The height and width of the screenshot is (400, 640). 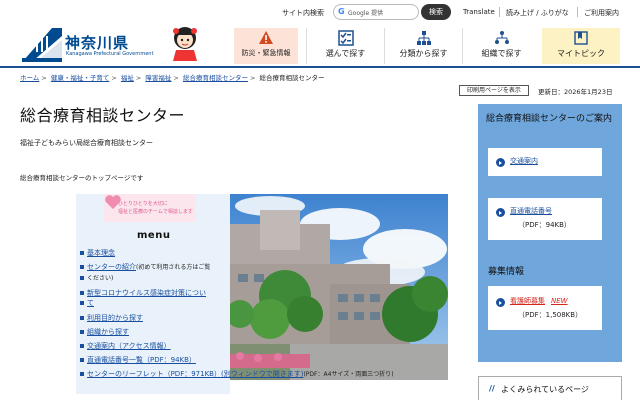 I want to click on sidebar-title: 総合療育相談センターのご案内, so click(x=549, y=119).